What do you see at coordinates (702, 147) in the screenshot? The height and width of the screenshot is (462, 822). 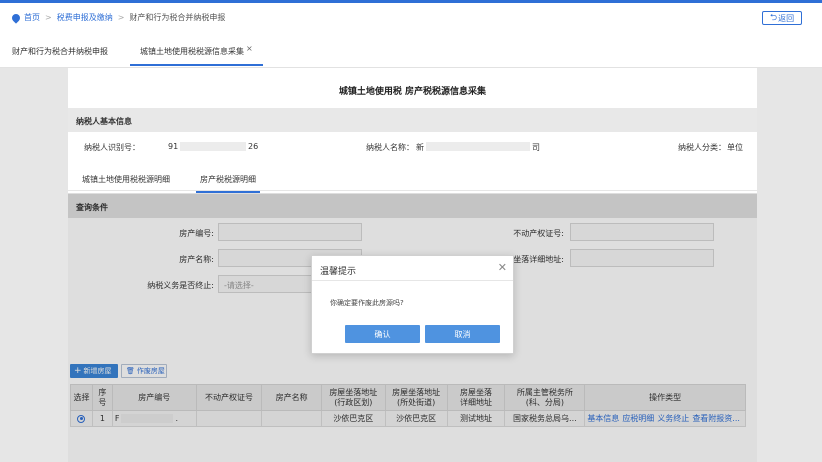 I see `taxpayer-type-label: 纳税人分类：` at bounding box center [702, 147].